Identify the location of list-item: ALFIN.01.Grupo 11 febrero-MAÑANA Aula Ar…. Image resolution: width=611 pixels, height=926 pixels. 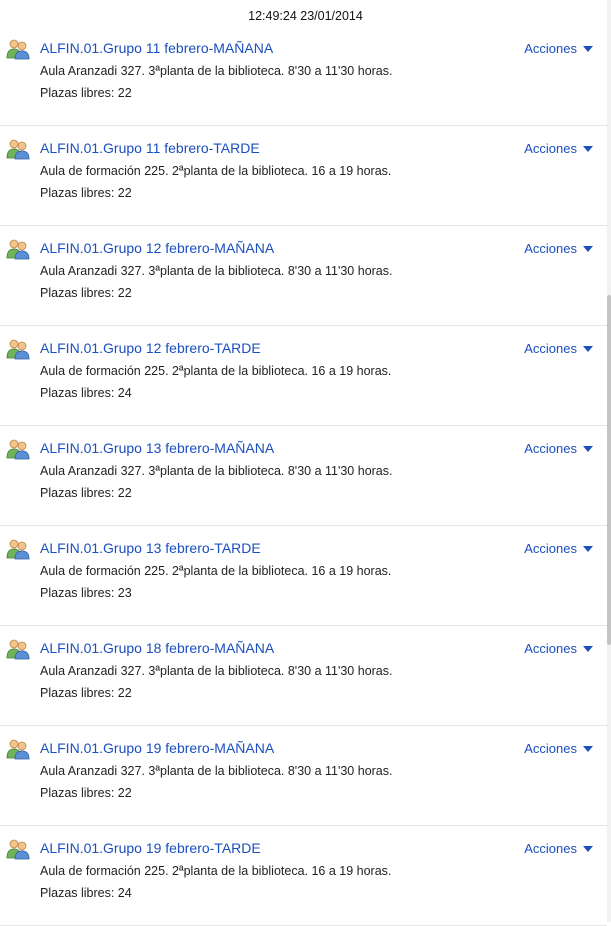
(303, 76).